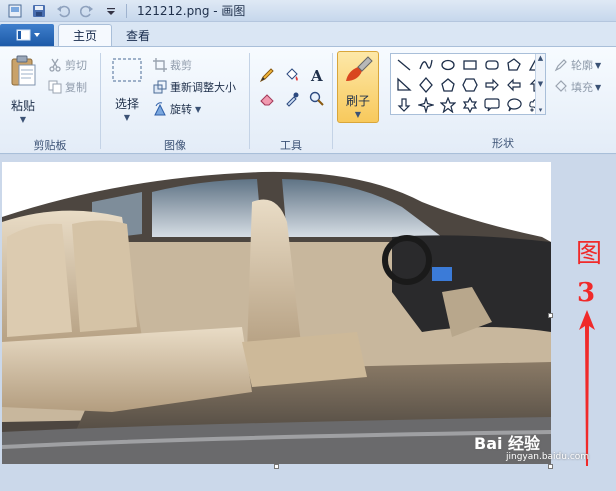 The width and height of the screenshot is (616, 491). I want to click on red-up-arrow-icon, so click(587, 388).